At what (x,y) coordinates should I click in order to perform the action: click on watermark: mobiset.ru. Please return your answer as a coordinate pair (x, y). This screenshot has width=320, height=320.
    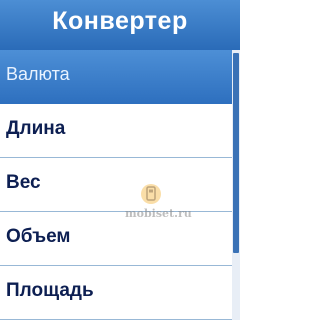
    Looking at the image, I should click on (180, 203).